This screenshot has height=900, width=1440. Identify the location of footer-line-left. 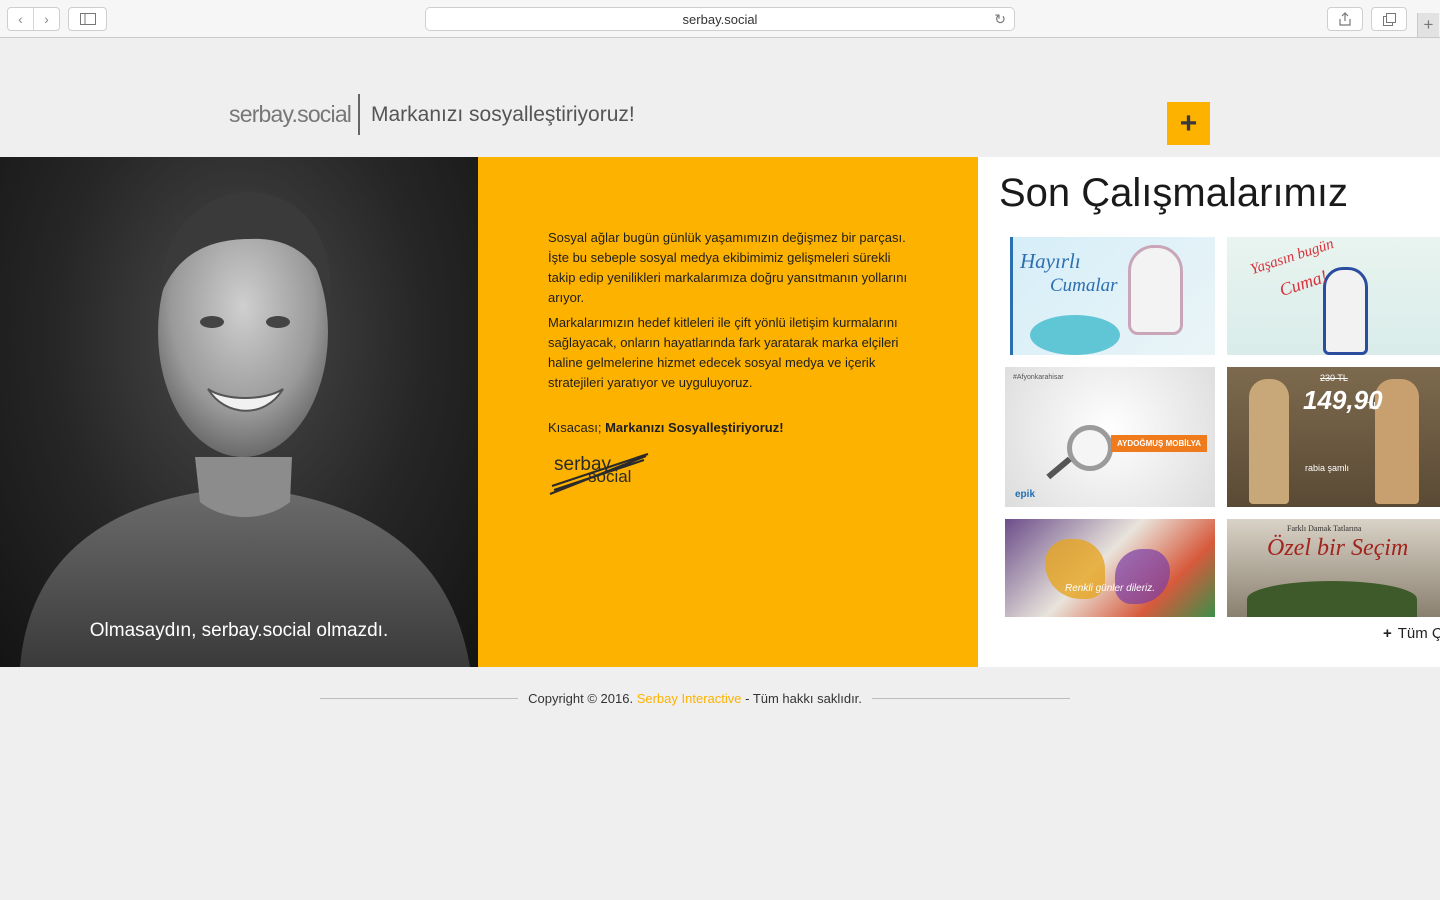
(419, 698).